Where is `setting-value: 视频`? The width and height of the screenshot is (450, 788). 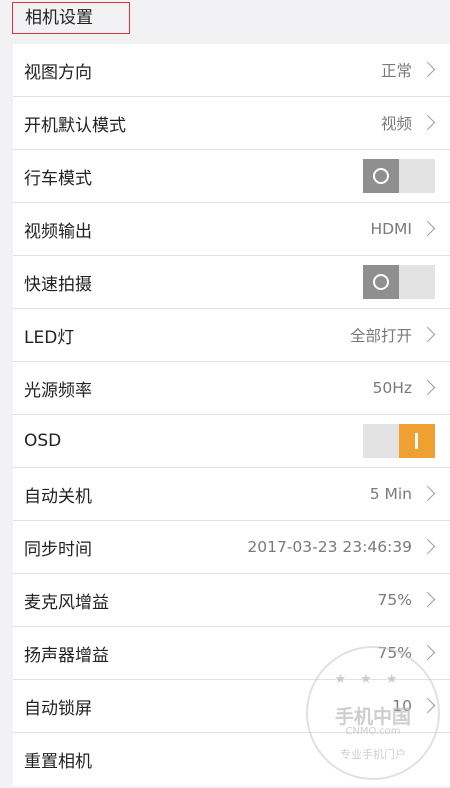
setting-value: 视频 is located at coordinates (396, 124).